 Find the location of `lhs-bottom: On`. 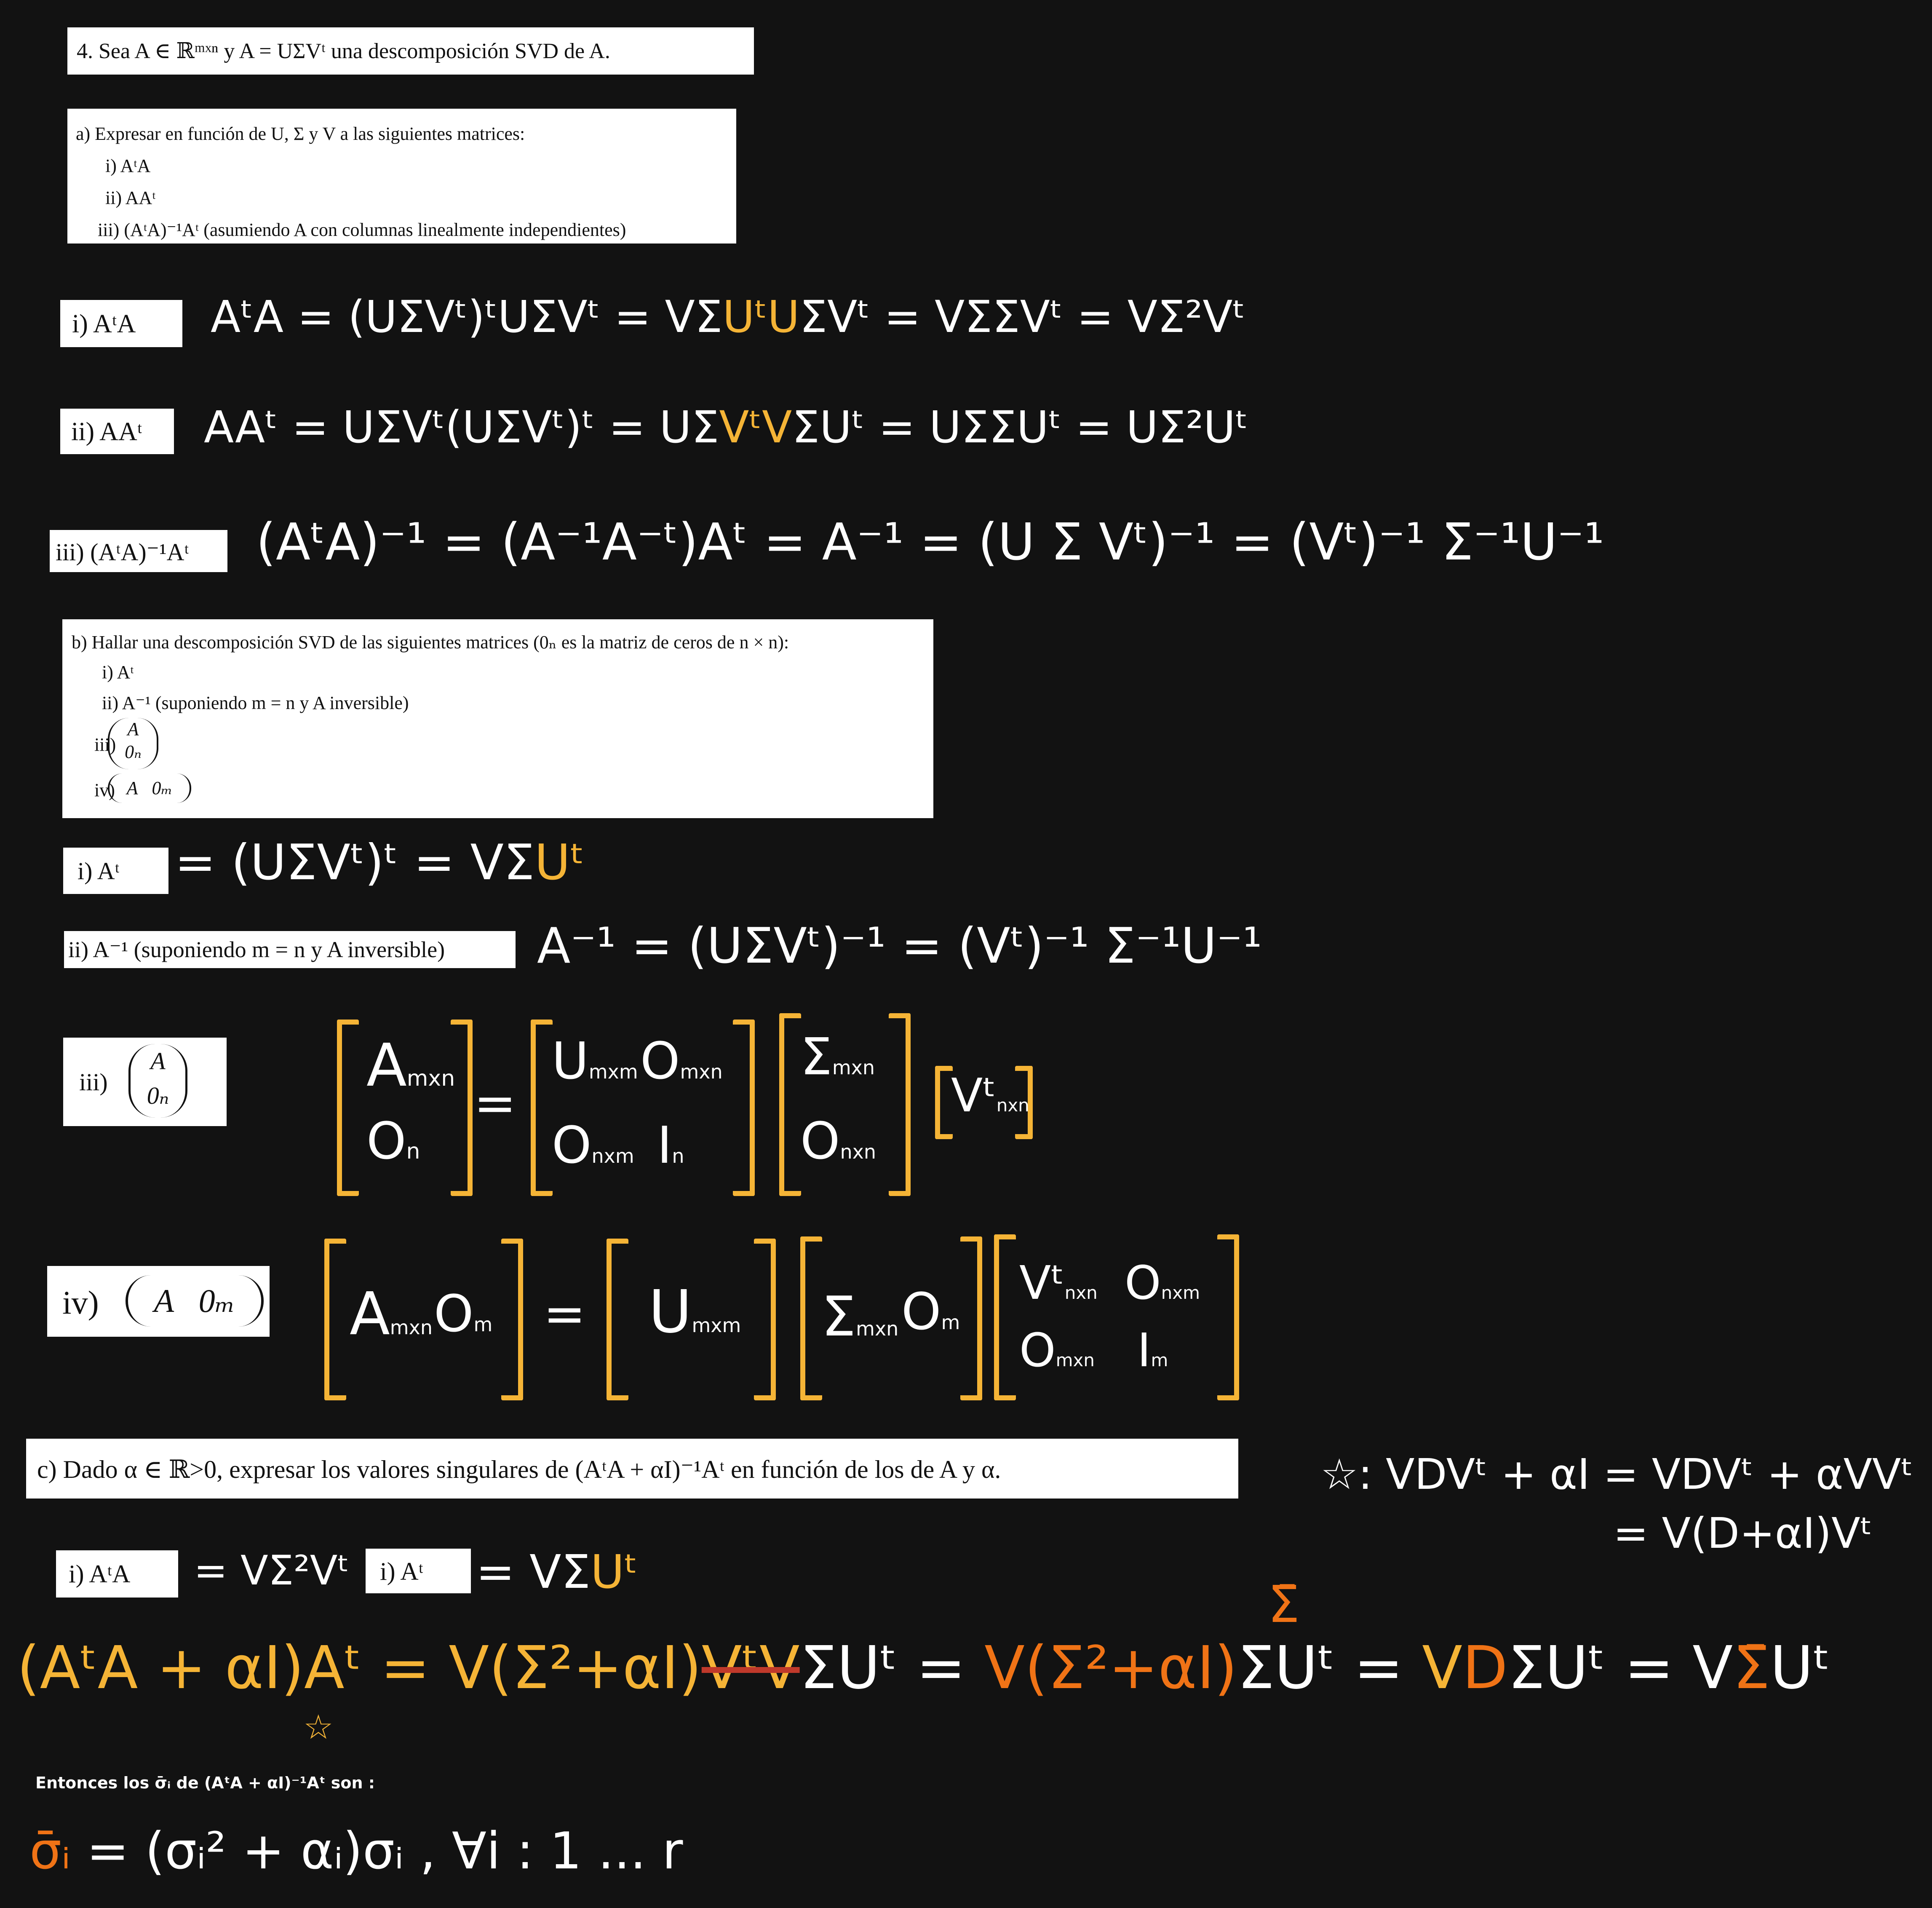

lhs-bottom: On is located at coordinates (393, 1141).